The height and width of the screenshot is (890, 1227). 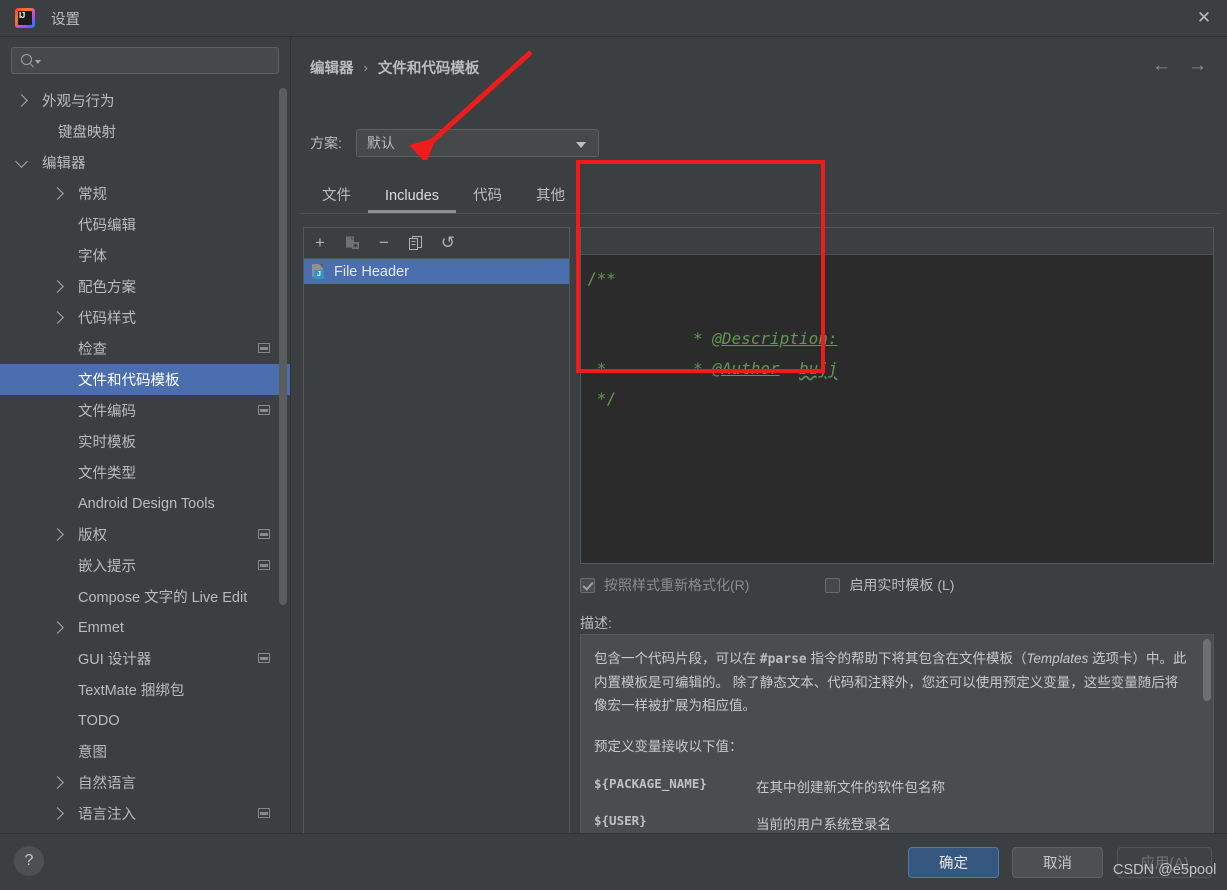 I want to click on tab-2: 代码, so click(x=487, y=196).